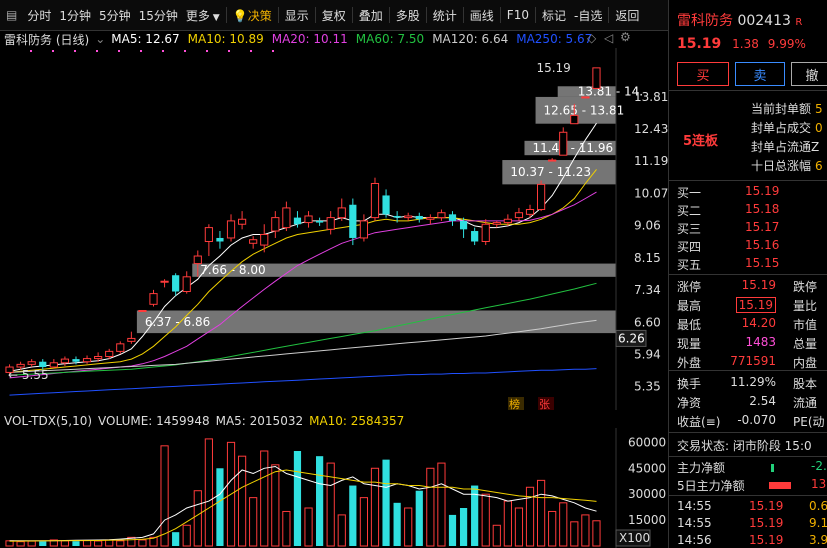  What do you see at coordinates (711, 486) in the screenshot?
I see `main-net5-label: 5日主力净额` at bounding box center [711, 486].